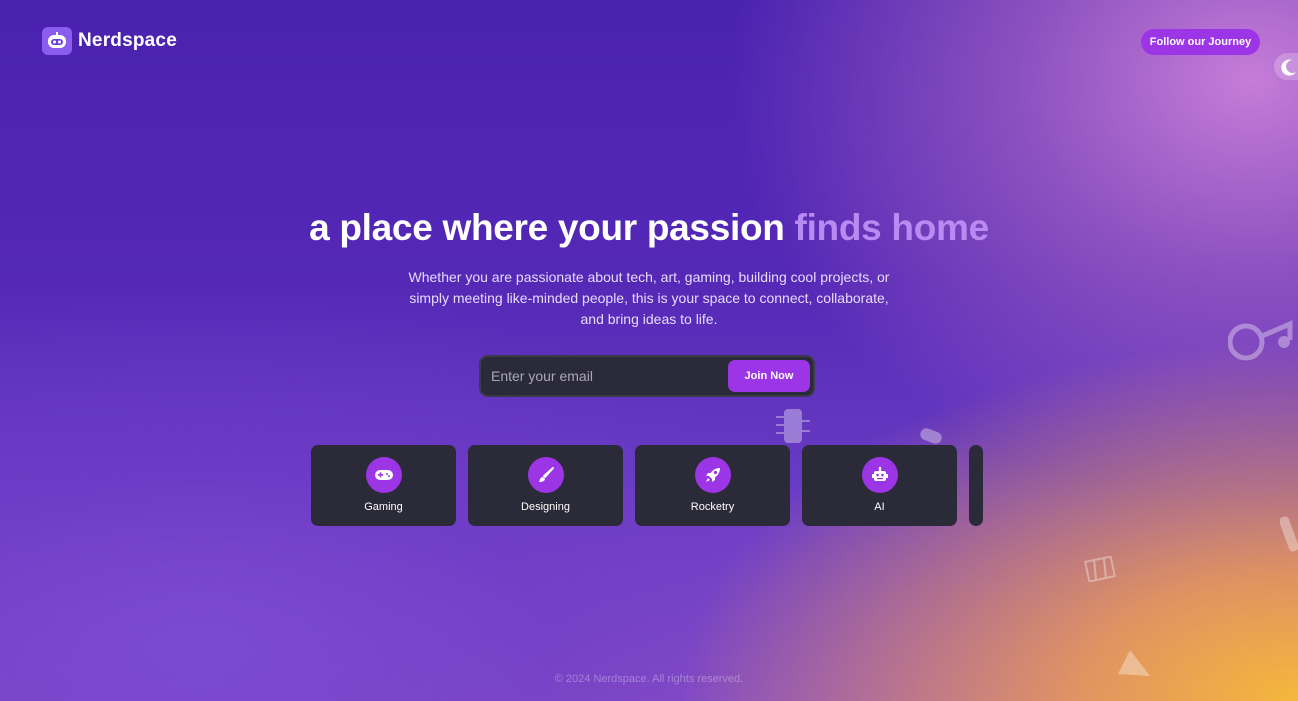  Describe the element at coordinates (383, 507) in the screenshot. I see `category-label: Gaming` at that location.